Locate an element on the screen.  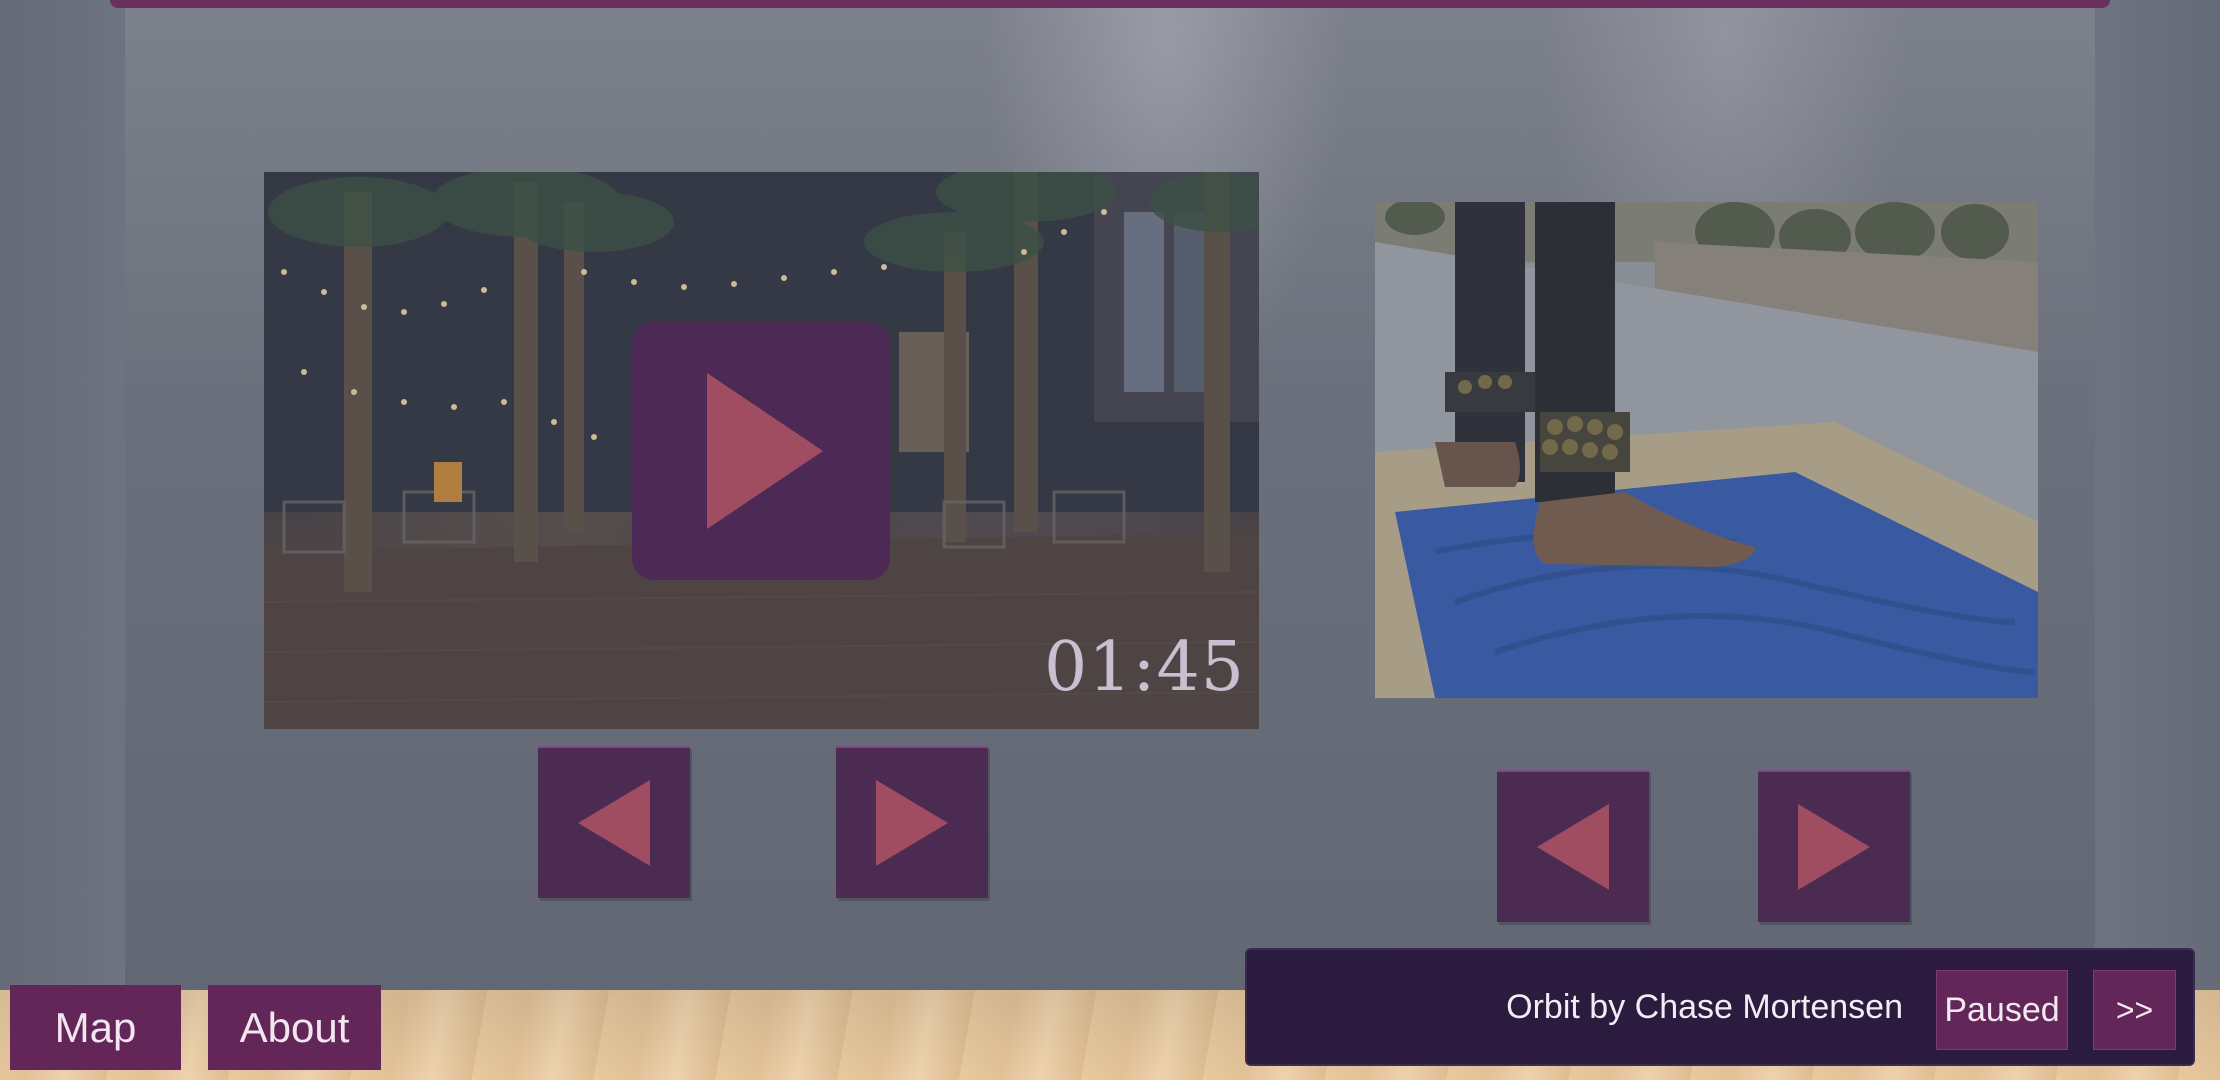
video-duration: 01:45 is located at coordinates (1144, 667).